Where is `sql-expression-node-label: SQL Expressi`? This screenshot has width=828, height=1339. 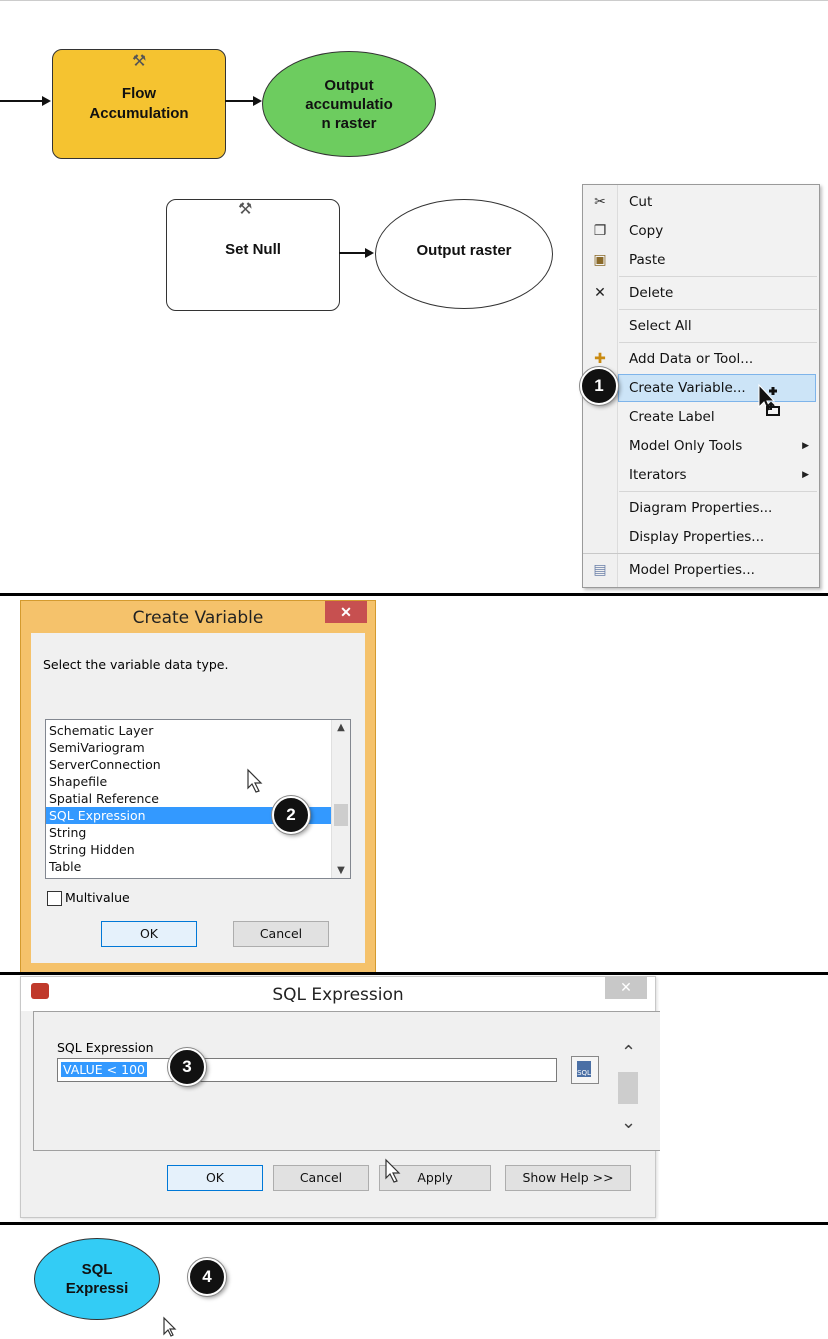
sql-expression-node-label: SQL Expressi is located at coordinates (97, 1279).